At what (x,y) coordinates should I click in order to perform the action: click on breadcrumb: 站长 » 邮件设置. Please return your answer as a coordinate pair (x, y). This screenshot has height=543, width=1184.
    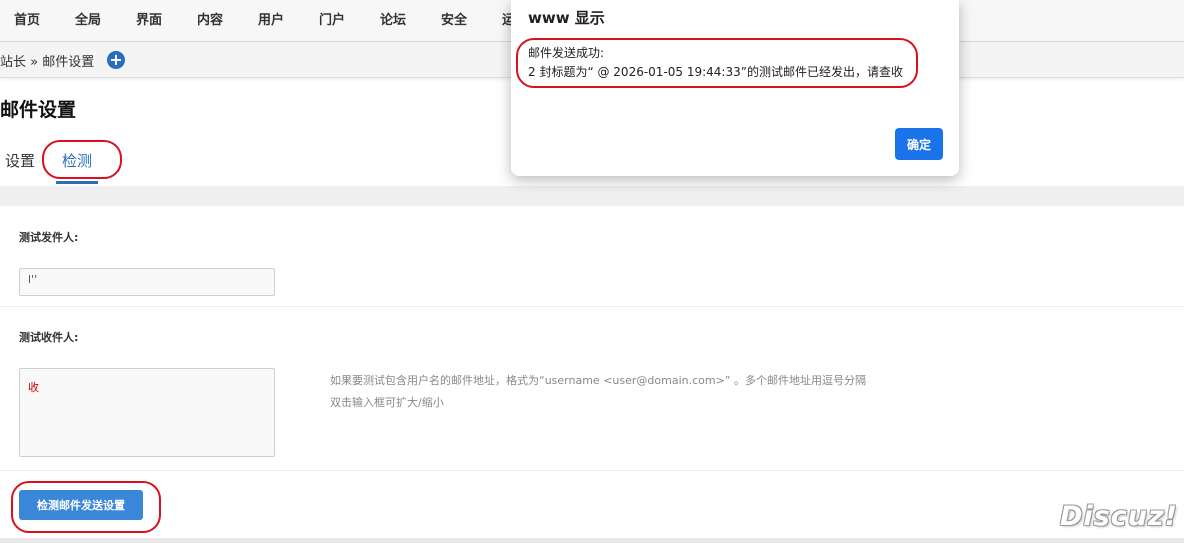
    Looking at the image, I should click on (47, 62).